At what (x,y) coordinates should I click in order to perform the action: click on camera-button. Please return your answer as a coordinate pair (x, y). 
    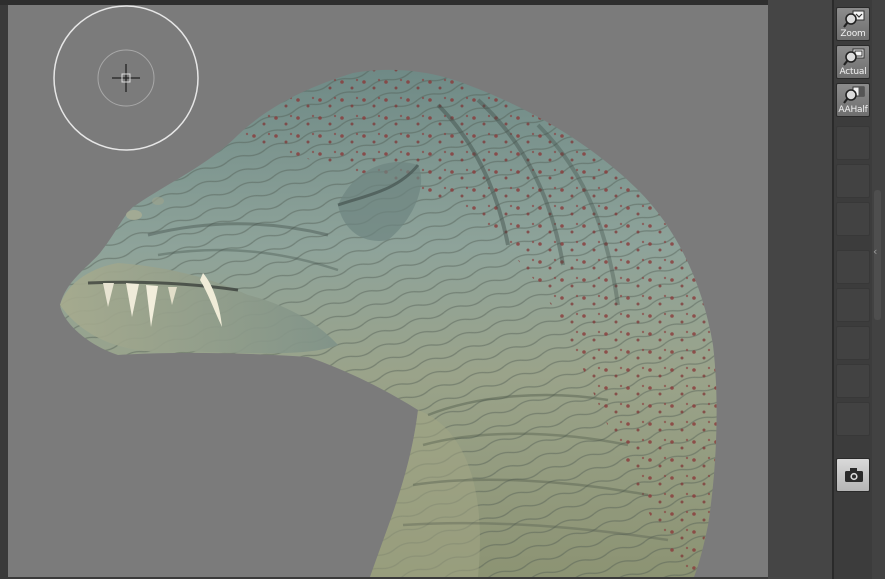
    Looking at the image, I should click on (853, 475).